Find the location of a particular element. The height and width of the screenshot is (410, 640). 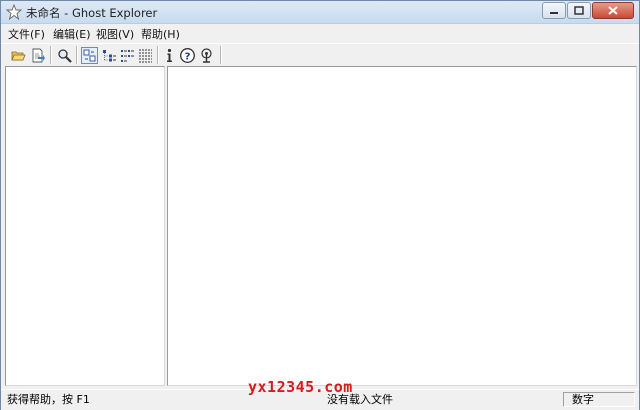

large-icons-view-icon is located at coordinates (89, 55).